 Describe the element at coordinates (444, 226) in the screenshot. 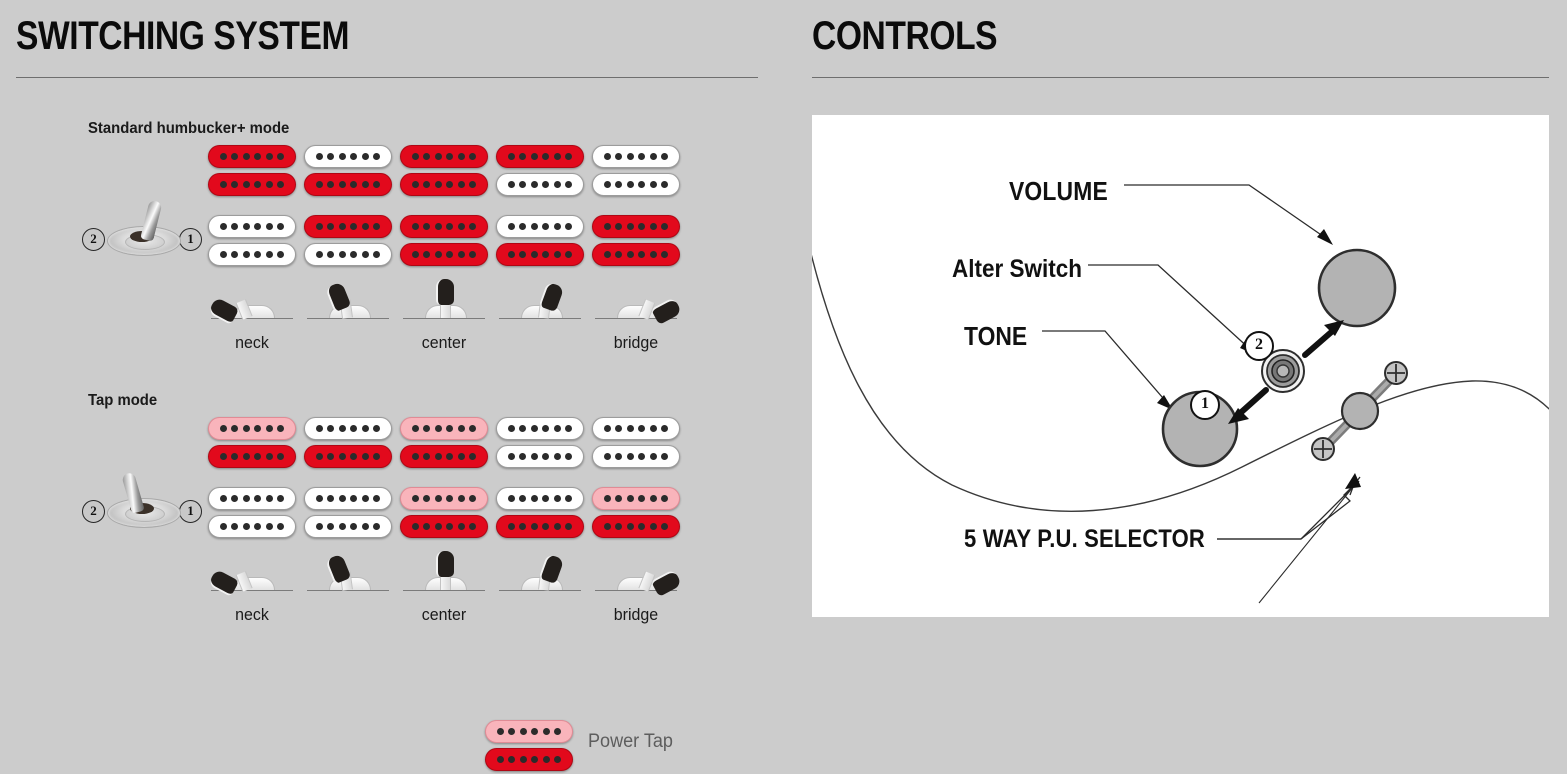

I see `bridge-pickup-standard-pos3-top-coil` at that location.